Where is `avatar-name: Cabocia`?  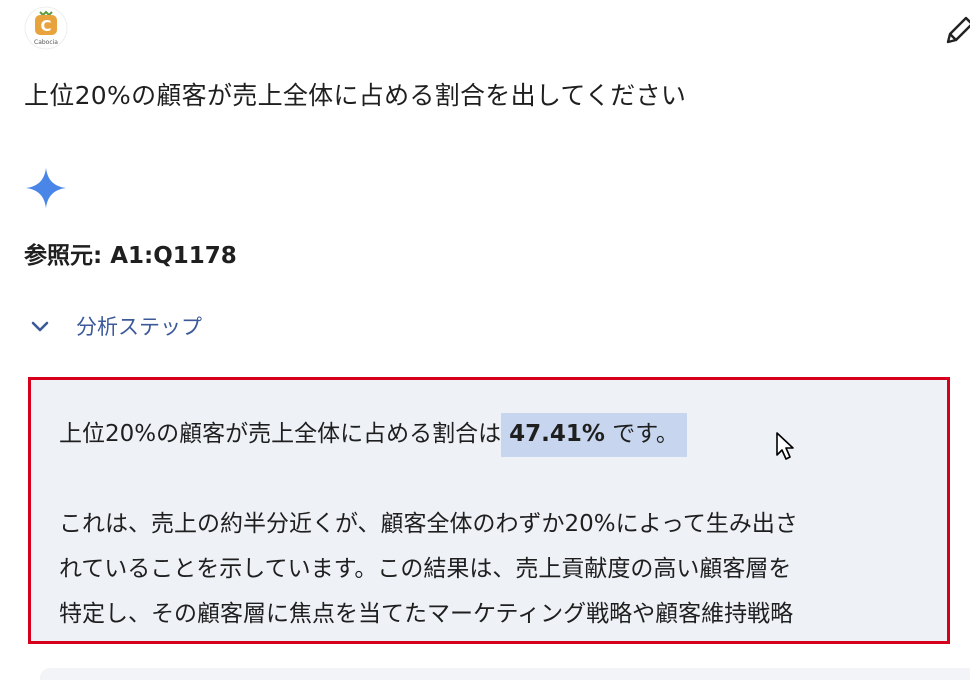
avatar-name: Cabocia is located at coordinates (46, 42).